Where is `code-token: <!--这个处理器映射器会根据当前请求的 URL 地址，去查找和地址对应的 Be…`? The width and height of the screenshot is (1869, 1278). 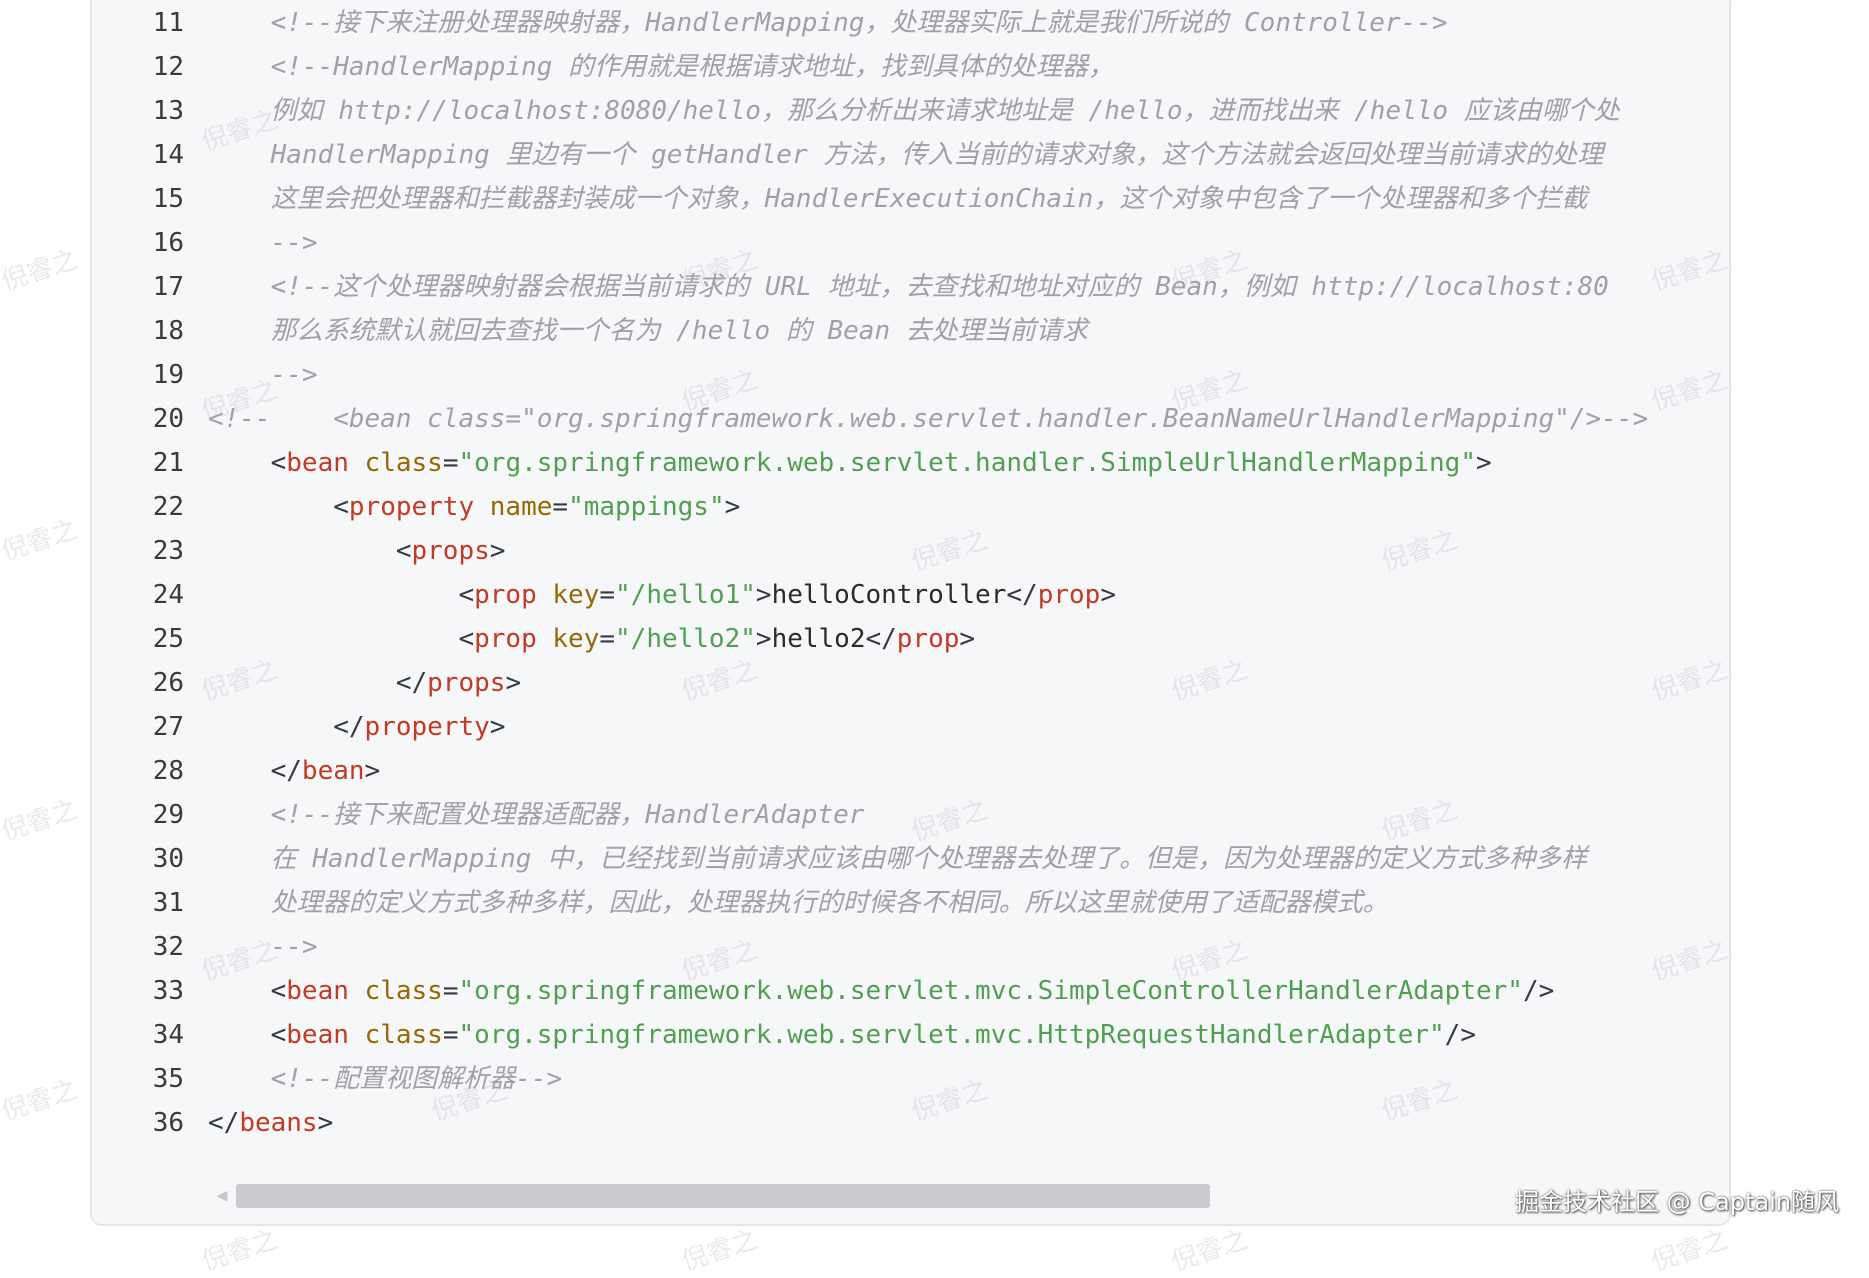 code-token: <!--这个处理器映射器会根据当前请求的 URL 地址，去查找和地址对应的 Be… is located at coordinates (908, 287).